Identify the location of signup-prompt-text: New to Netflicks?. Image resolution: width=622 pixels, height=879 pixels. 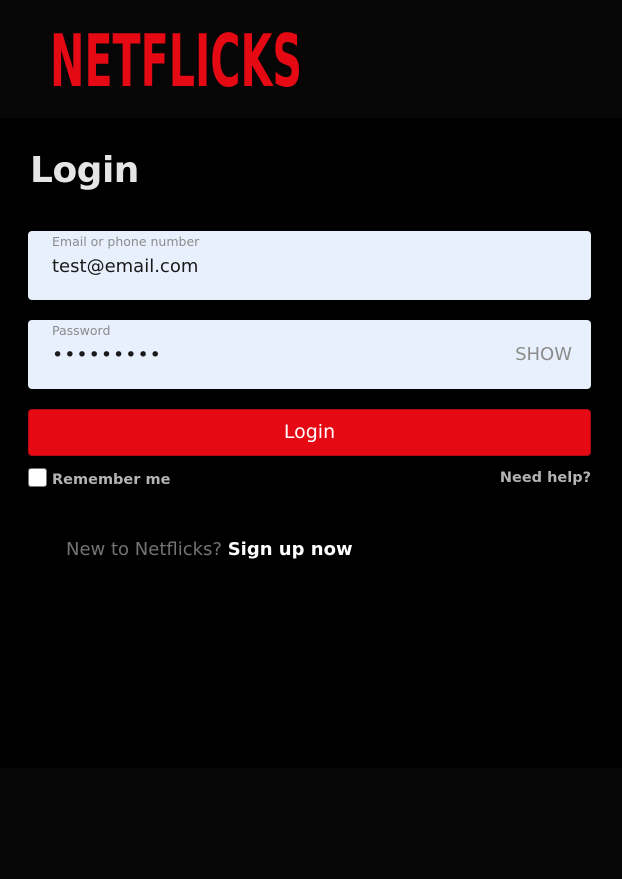
(144, 549).